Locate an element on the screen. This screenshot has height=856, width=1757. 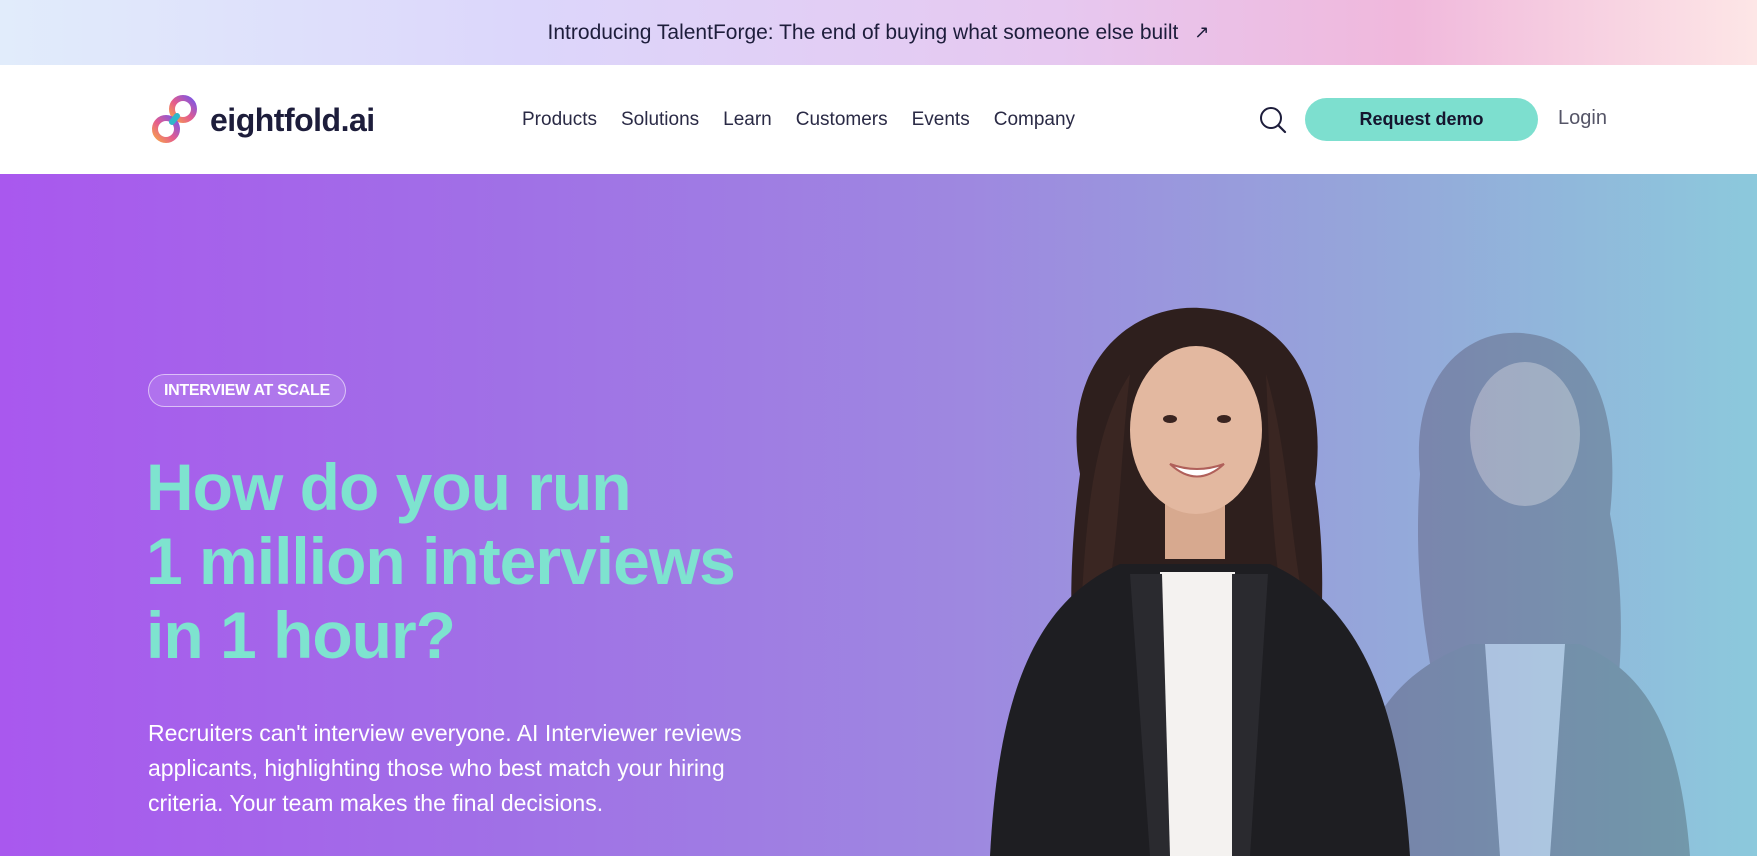
search-icon is located at coordinates (1273, 120).